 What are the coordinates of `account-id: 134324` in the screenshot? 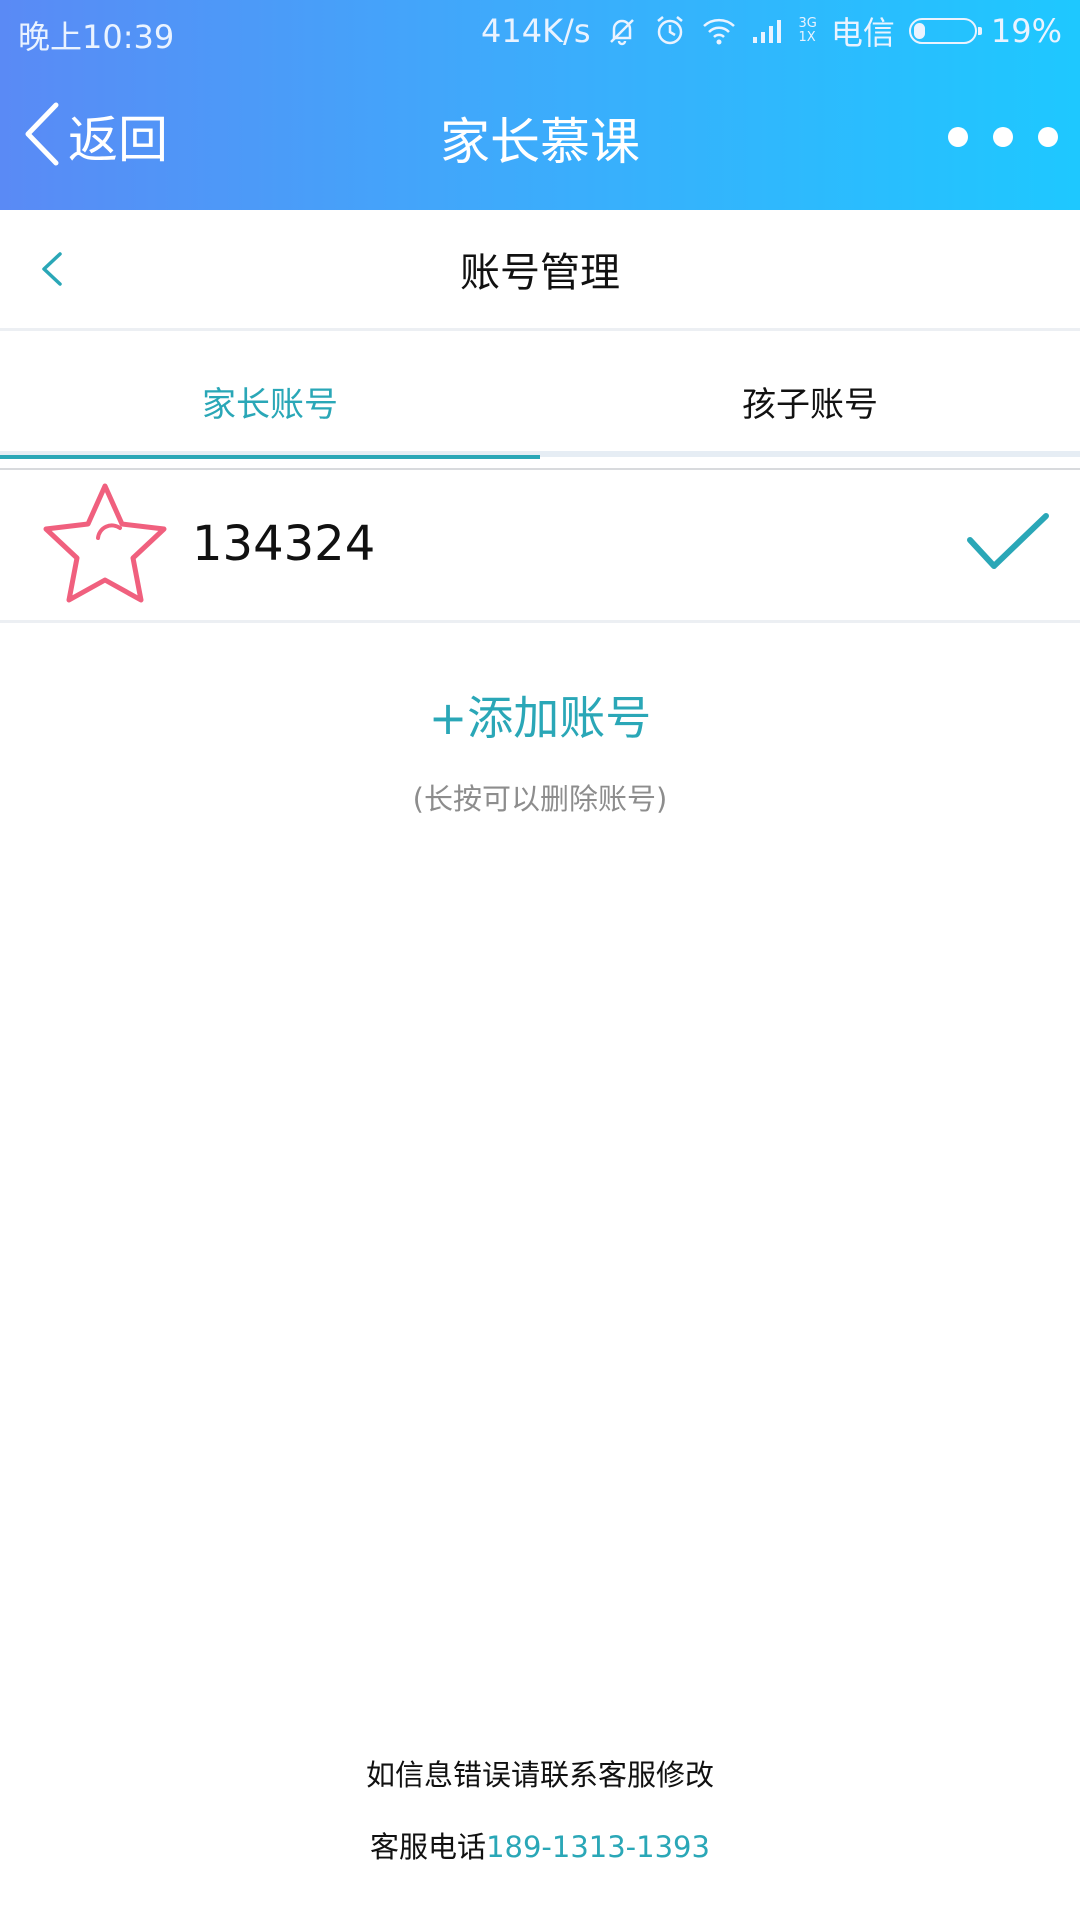 It's located at (284, 544).